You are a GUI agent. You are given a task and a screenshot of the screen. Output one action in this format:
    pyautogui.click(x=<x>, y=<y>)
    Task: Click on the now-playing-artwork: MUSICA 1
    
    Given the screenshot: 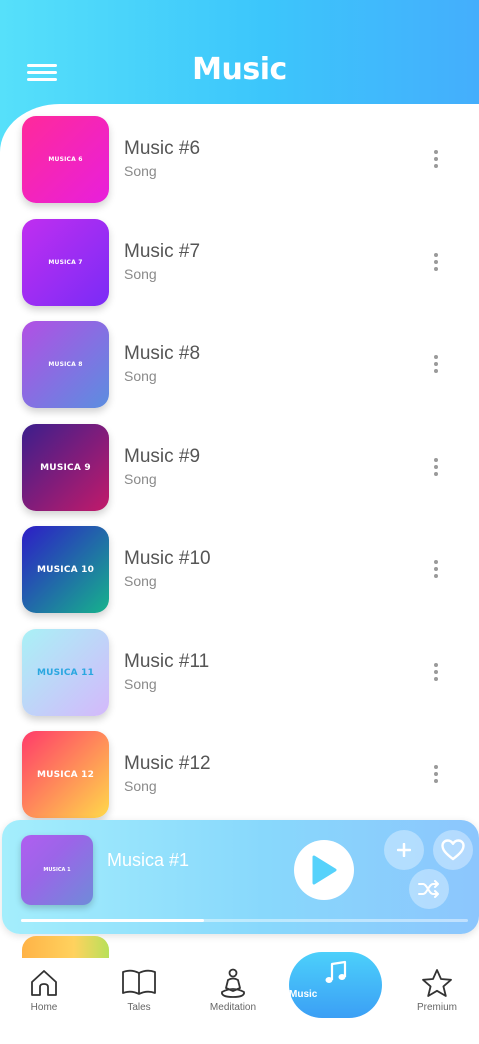 What is the action you would take?
    pyautogui.click(x=57, y=870)
    